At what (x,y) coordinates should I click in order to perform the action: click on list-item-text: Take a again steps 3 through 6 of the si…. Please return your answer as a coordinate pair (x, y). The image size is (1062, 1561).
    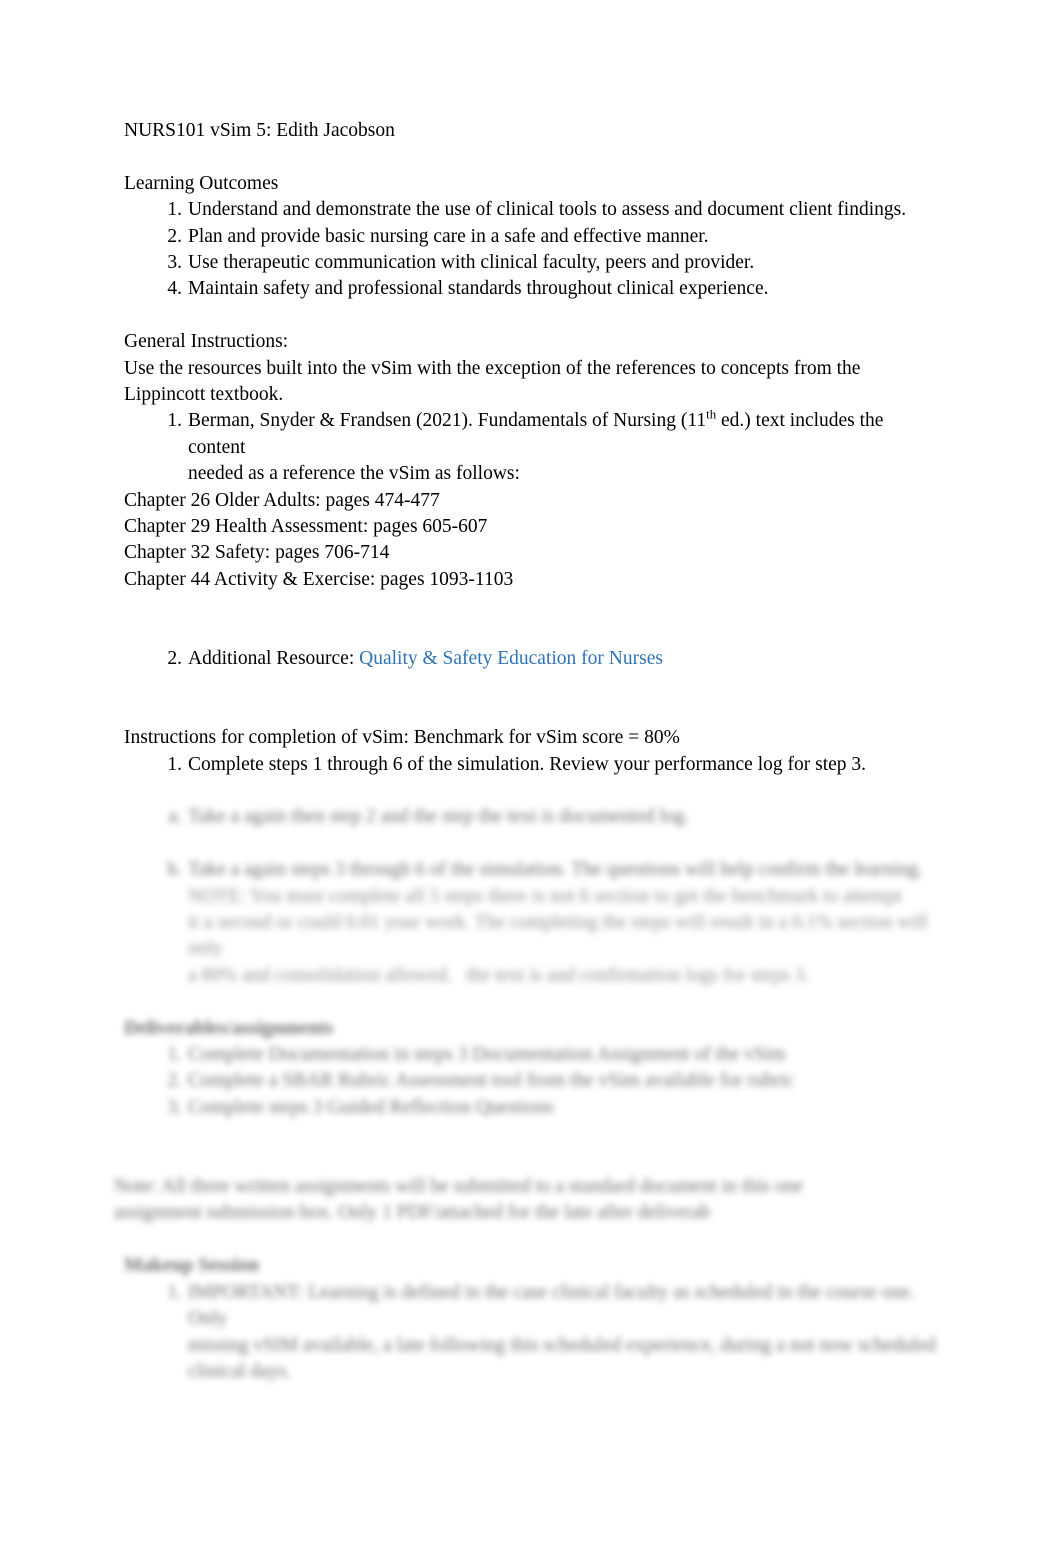
    Looking at the image, I should click on (555, 870).